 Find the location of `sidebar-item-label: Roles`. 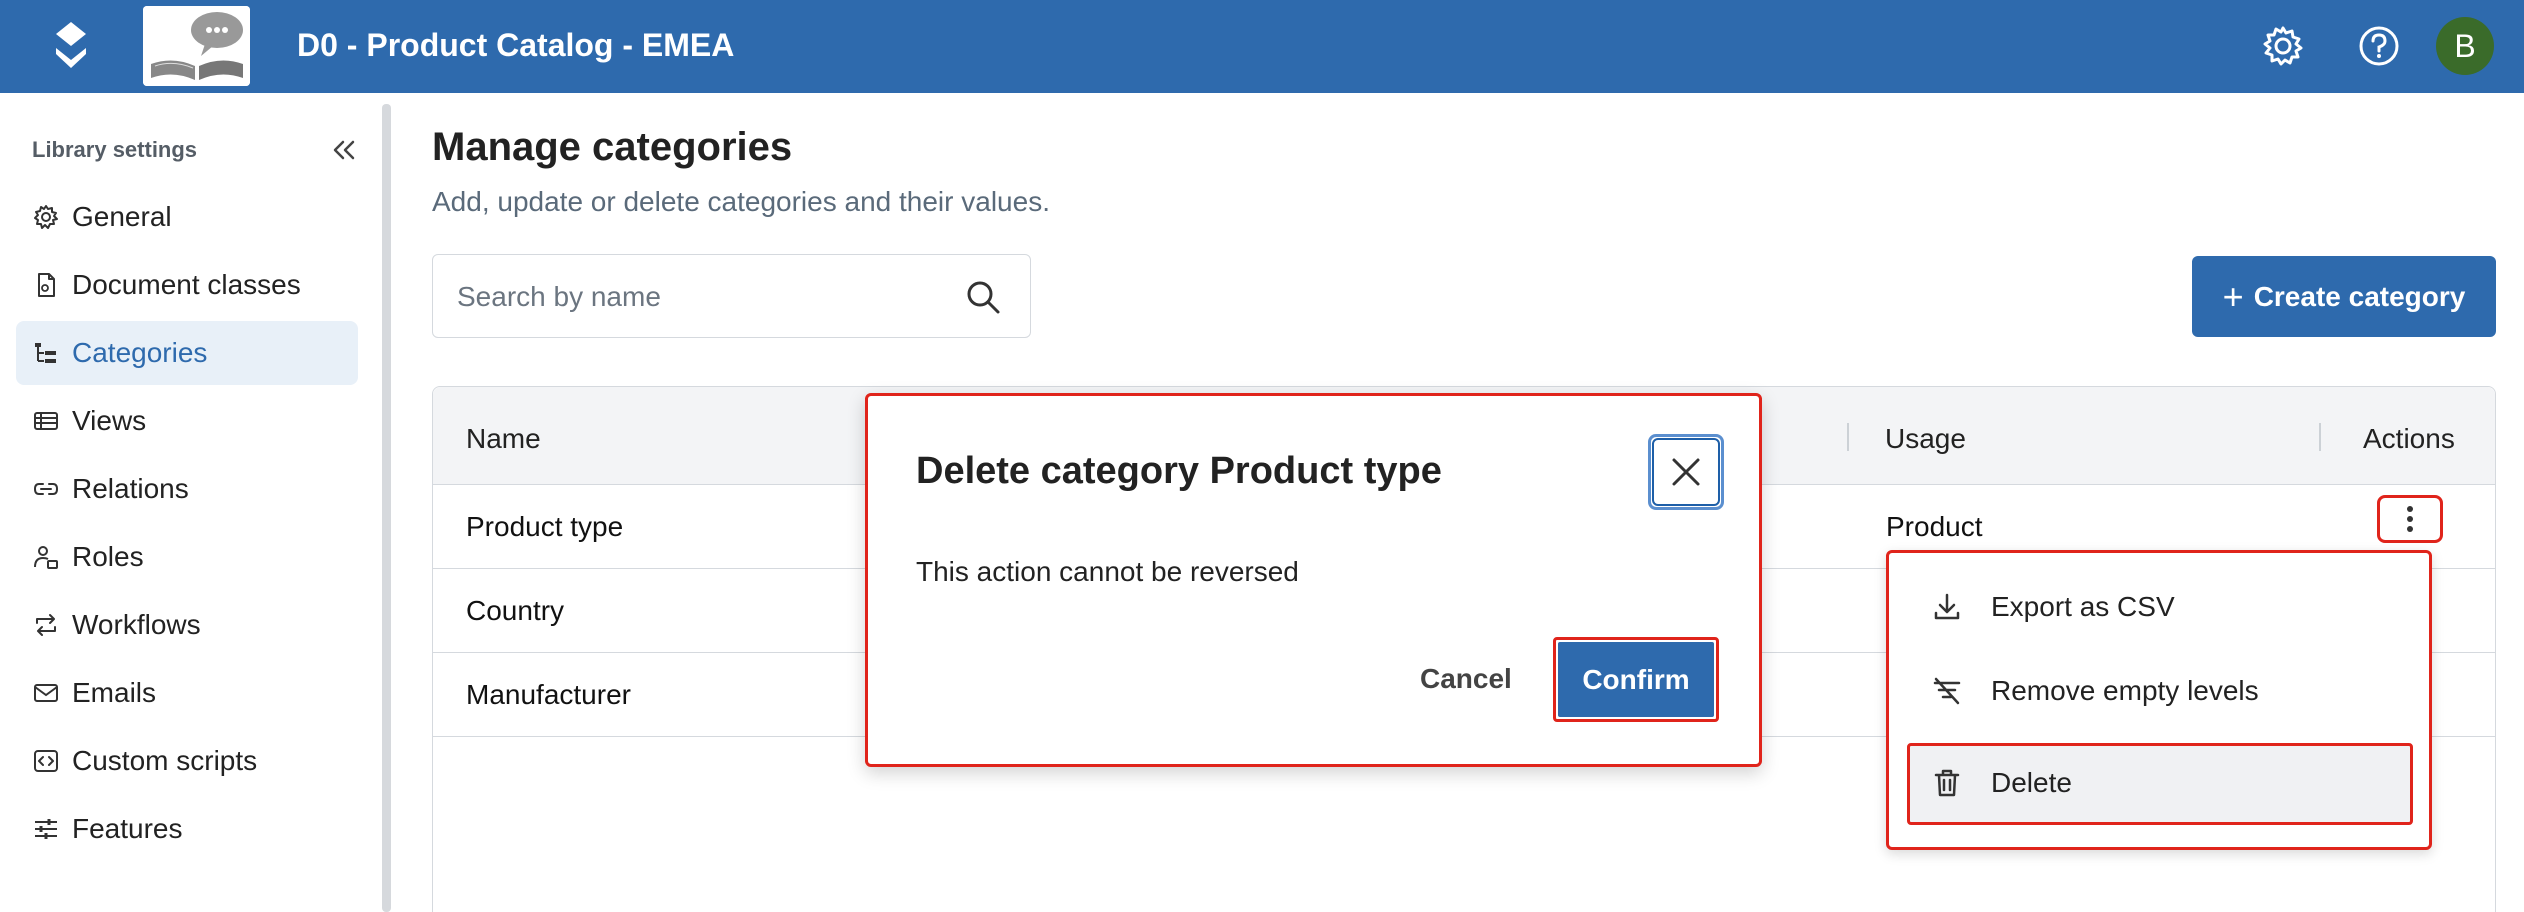

sidebar-item-label: Roles is located at coordinates (108, 556).